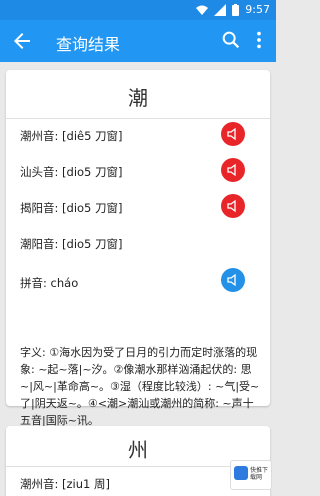 The height and width of the screenshot is (496, 320). I want to click on status-icons: 9:57, so click(233, 9).